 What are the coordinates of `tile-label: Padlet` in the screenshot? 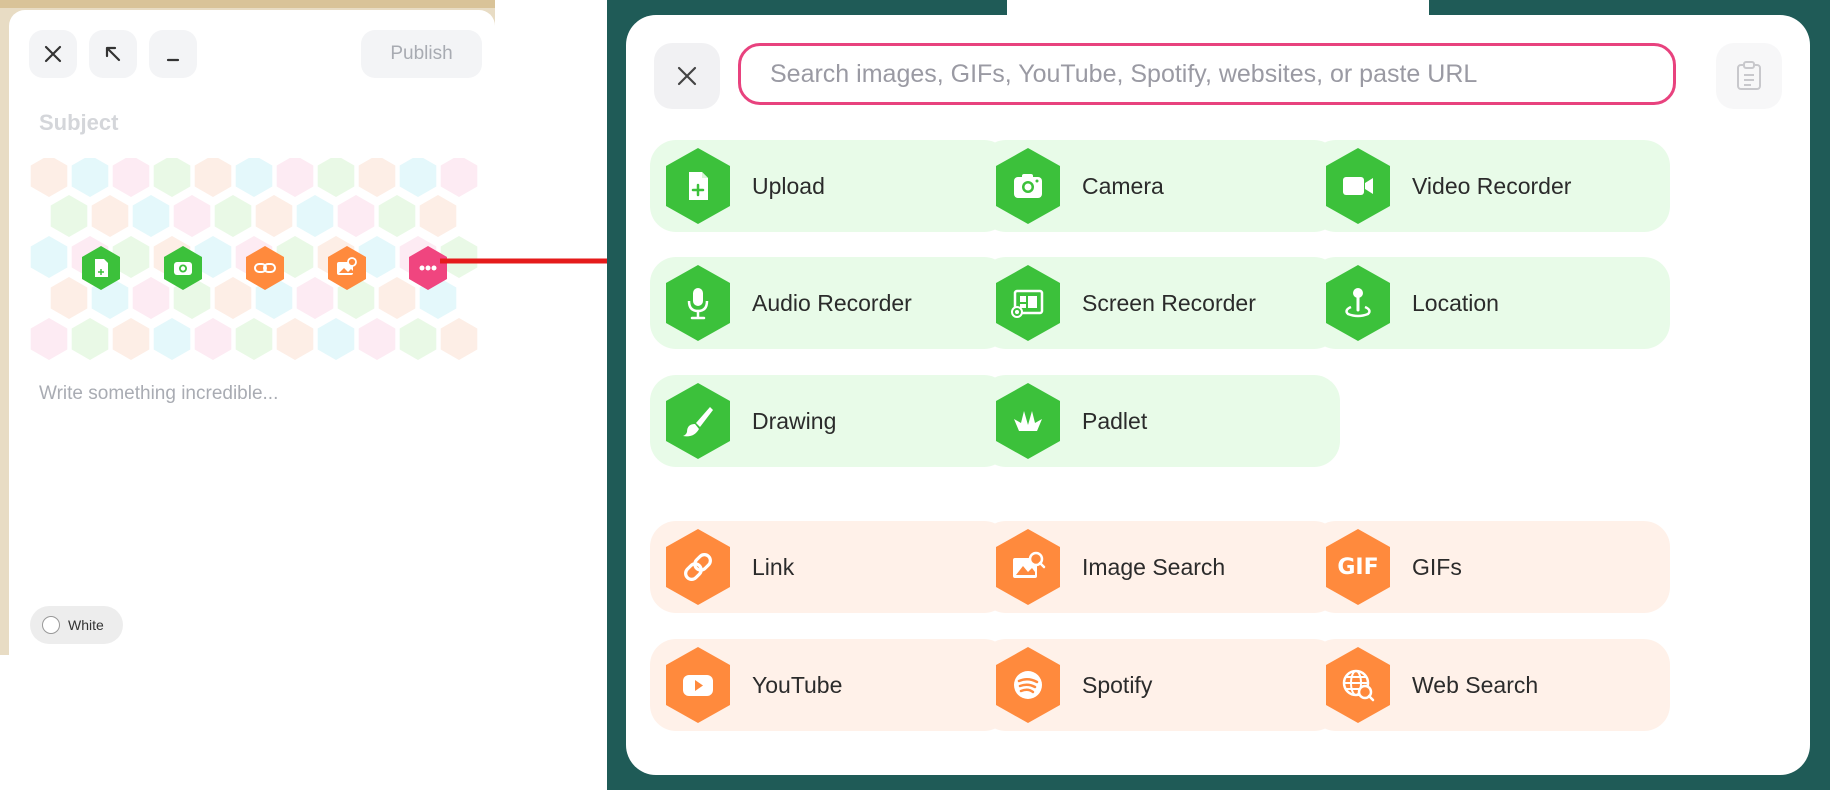 It's located at (1115, 420).